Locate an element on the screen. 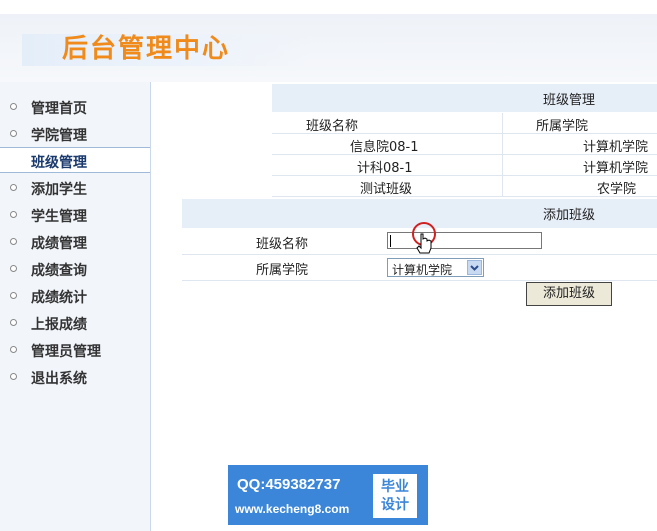  sidebar-item-grade-management: 成绩管理 is located at coordinates (75, 242).